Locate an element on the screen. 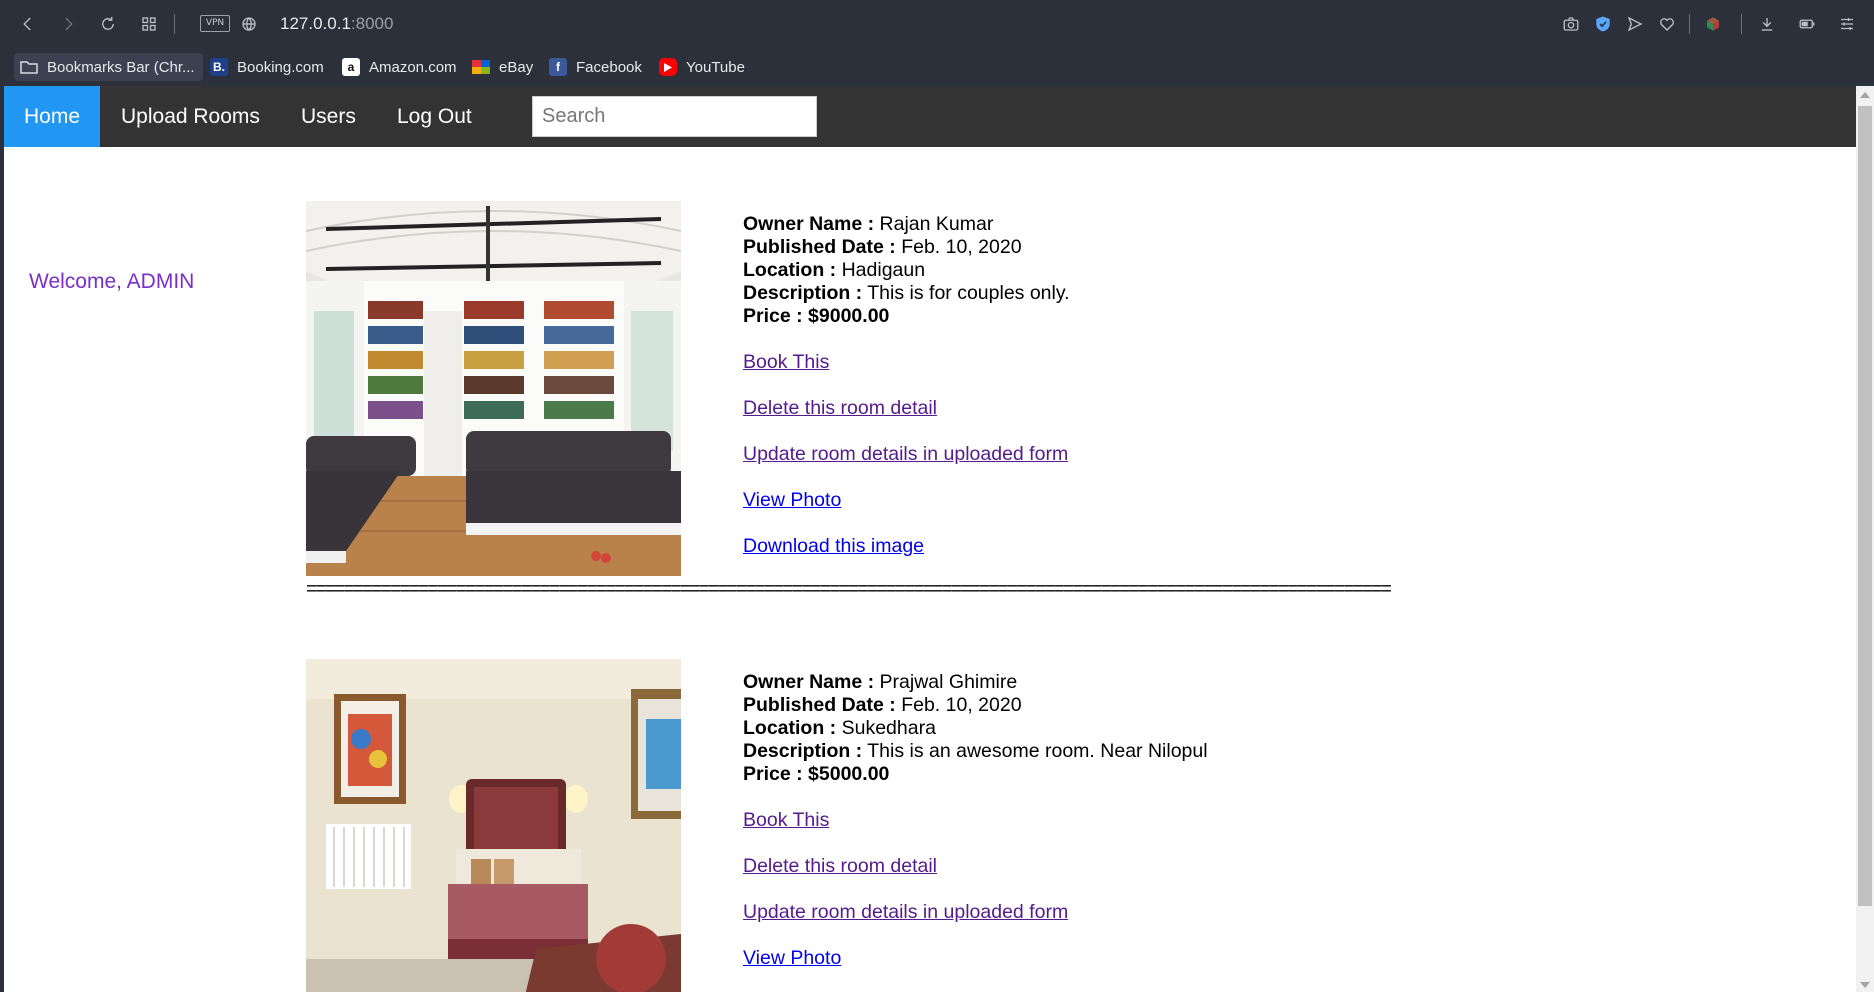 This screenshot has width=1874, height=992. vpn-badge: VPN is located at coordinates (215, 23).